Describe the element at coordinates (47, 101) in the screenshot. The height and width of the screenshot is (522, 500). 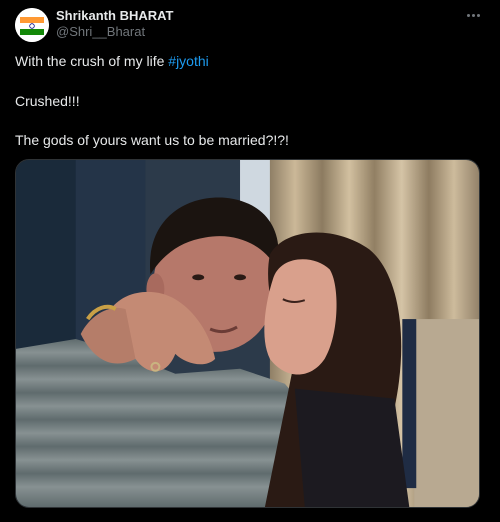
I see `tweet-text-line-2: Crushed!!!` at that location.